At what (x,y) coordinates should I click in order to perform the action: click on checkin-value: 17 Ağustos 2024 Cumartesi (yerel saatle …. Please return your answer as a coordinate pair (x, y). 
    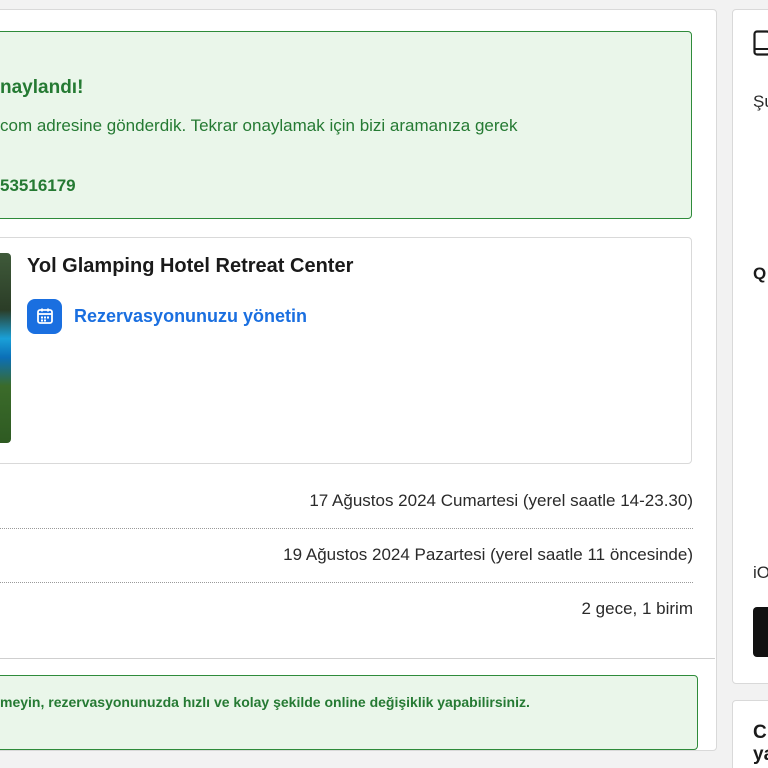
    Looking at the image, I should click on (501, 500).